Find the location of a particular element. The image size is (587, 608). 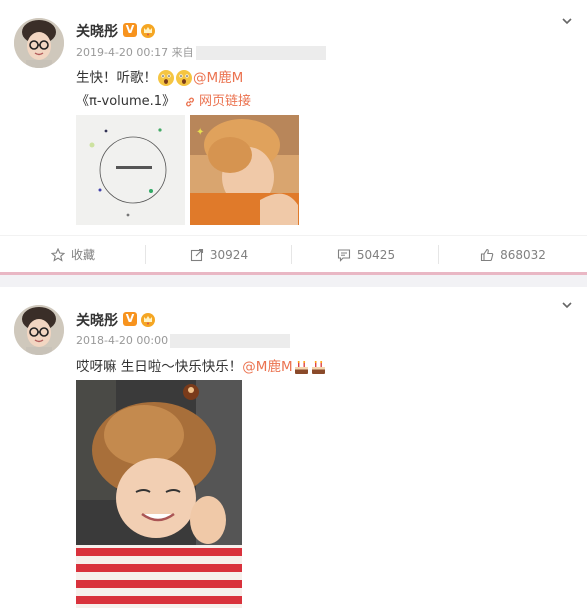

post-text: 哎呀嘛 生日啦～快乐快乐！@M鹿M is located at coordinates (201, 365).